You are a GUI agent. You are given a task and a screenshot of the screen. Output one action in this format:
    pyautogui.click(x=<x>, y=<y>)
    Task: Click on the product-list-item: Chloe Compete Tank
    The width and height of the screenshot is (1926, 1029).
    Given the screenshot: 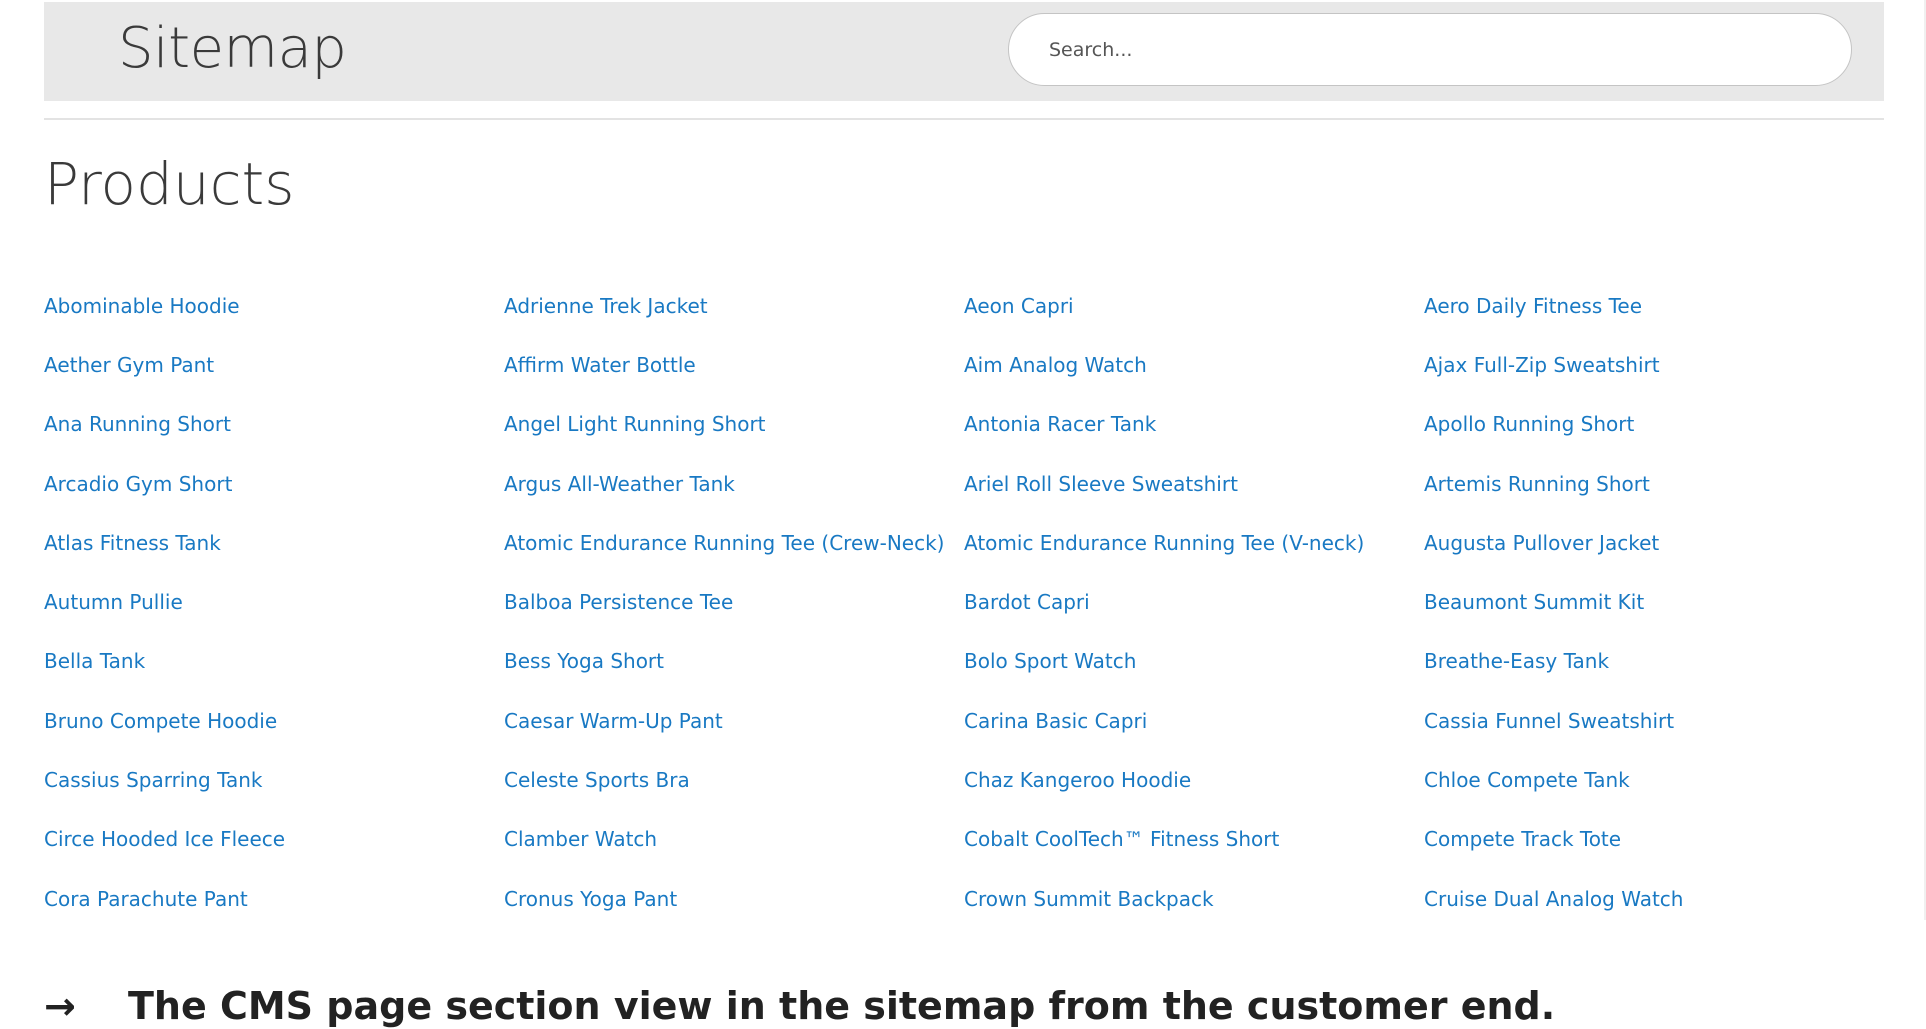 What is the action you would take?
    pyautogui.click(x=1654, y=779)
    